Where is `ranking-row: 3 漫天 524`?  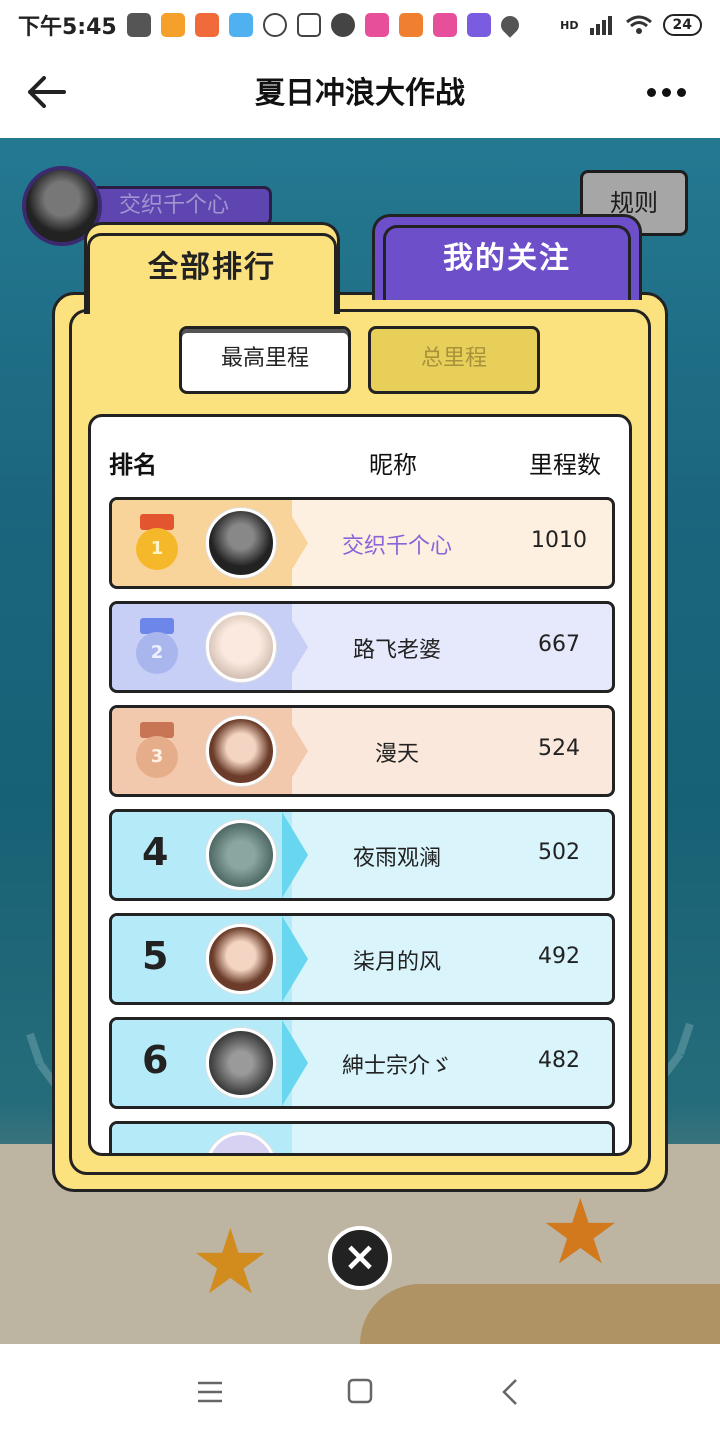 ranking-row: 3 漫天 524 is located at coordinates (362, 751).